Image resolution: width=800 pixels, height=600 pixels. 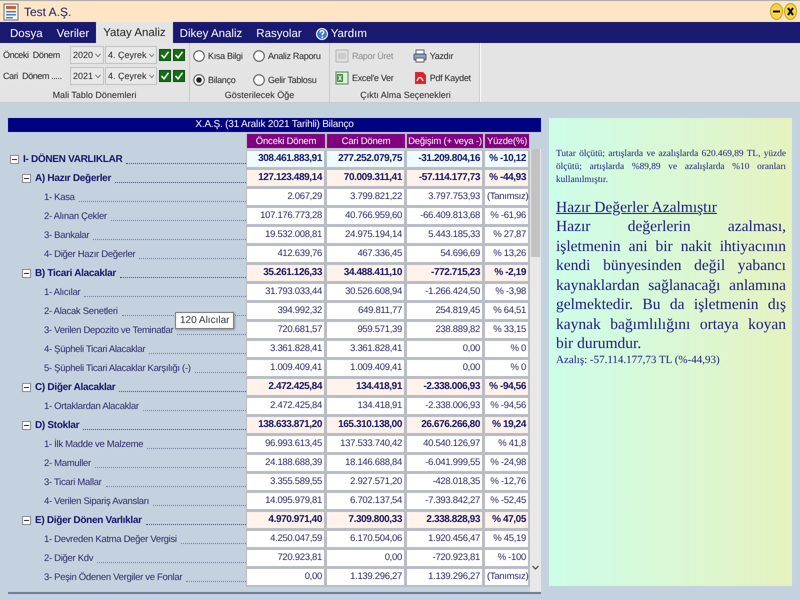 I want to click on table-cell: % -44,93, so click(x=507, y=178).